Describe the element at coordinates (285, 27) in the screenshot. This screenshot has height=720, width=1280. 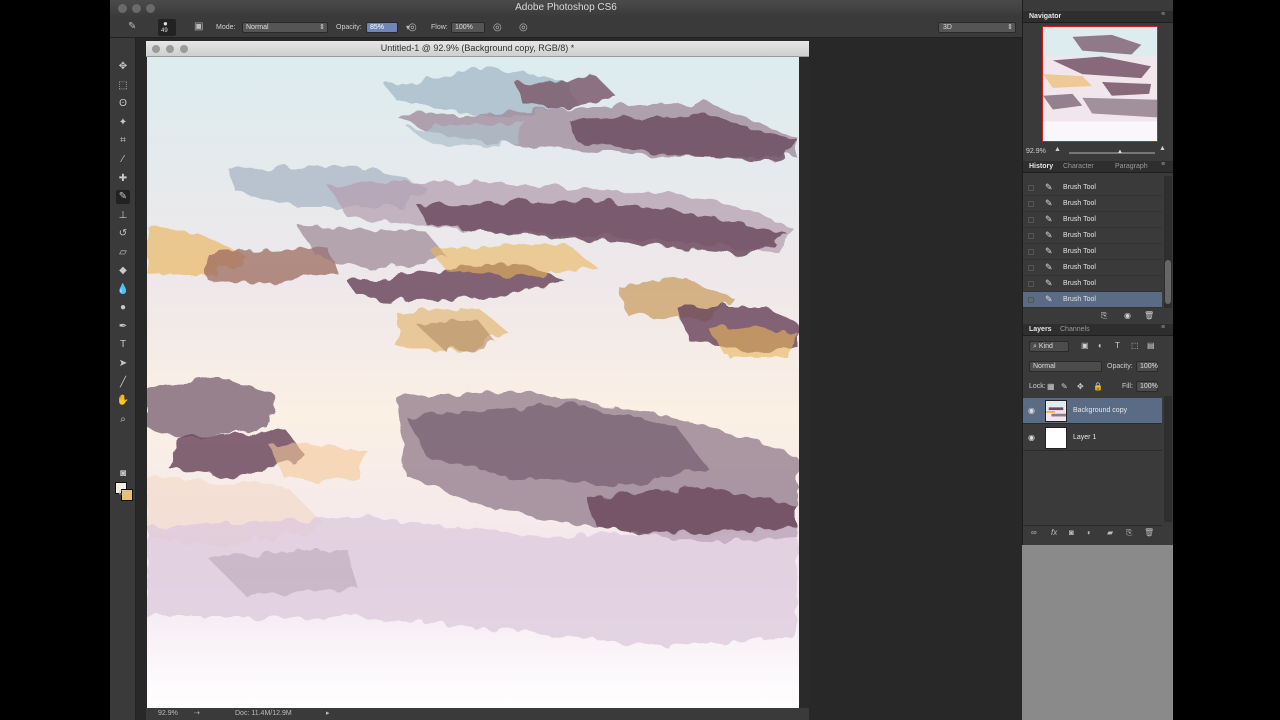
I see `mode-select: Normal ⇕` at that location.